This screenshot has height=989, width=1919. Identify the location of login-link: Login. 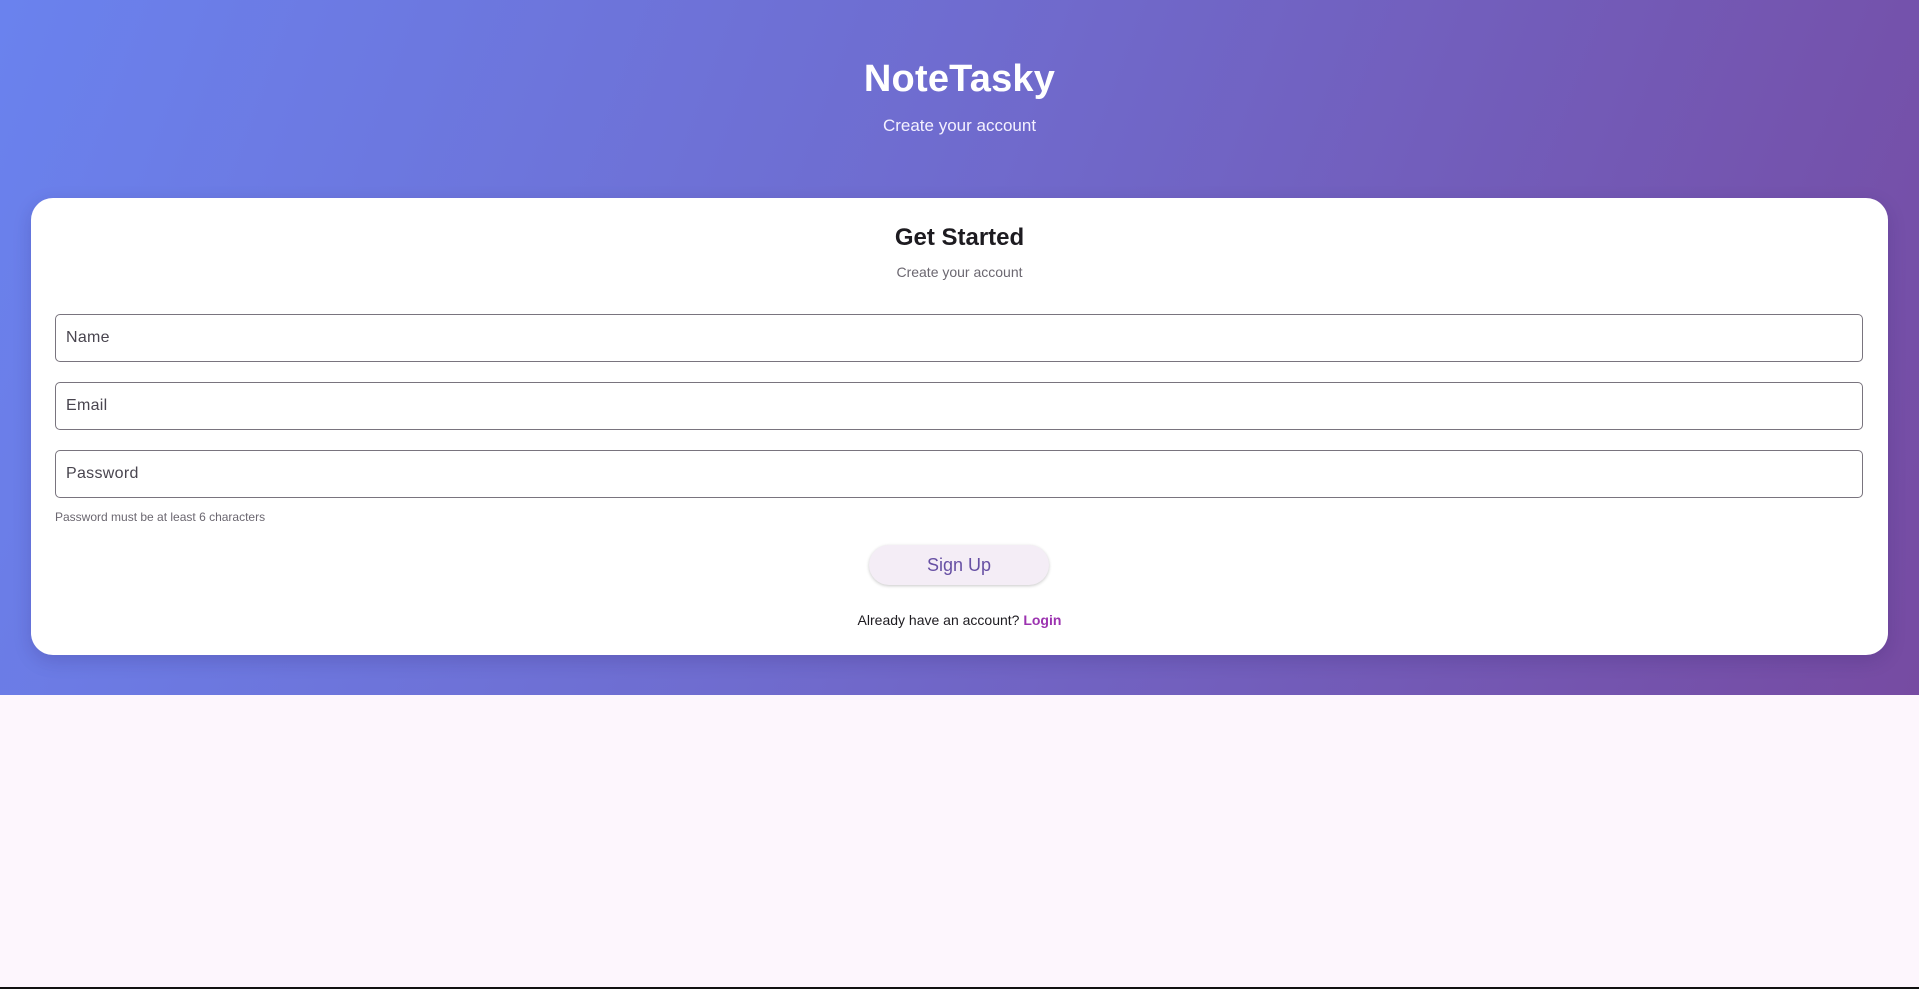
(1042, 620).